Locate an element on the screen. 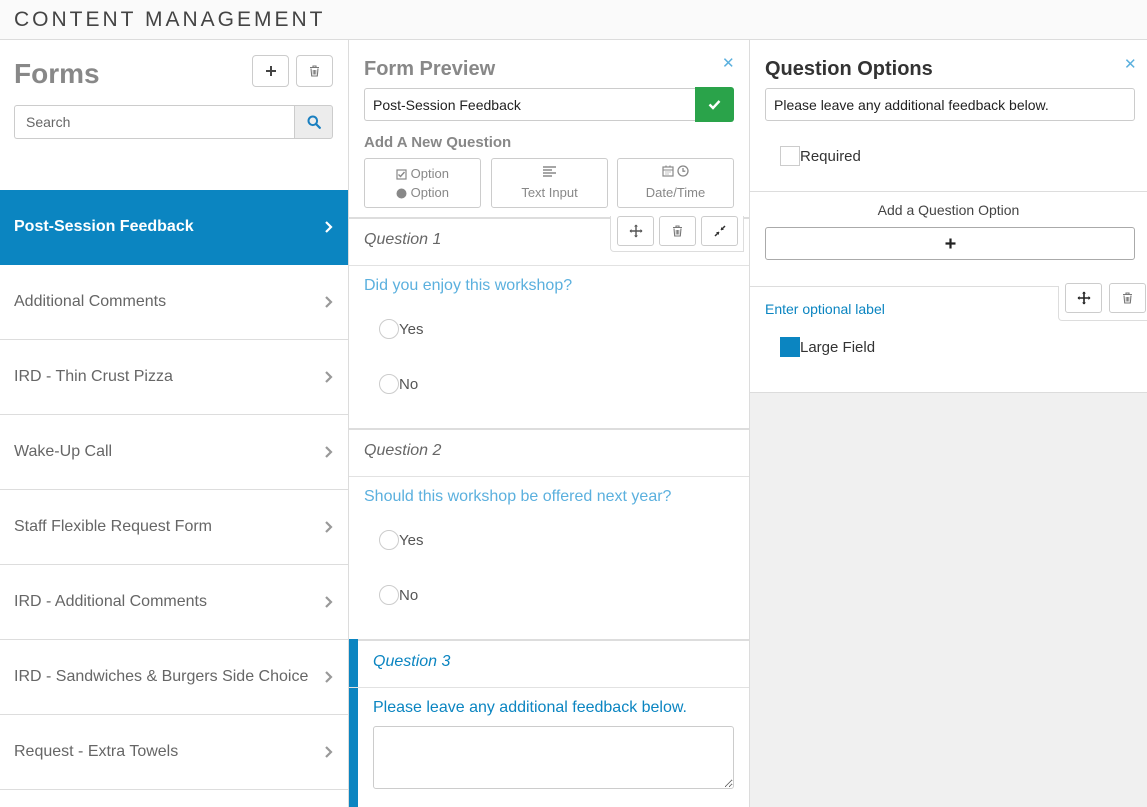 This screenshot has height=807, width=1147. question-number: Question 3 is located at coordinates (412, 661).